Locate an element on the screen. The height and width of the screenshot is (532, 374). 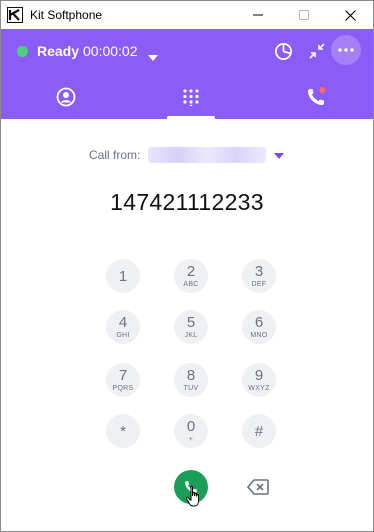
key-digit: 4 is located at coordinates (123, 322).